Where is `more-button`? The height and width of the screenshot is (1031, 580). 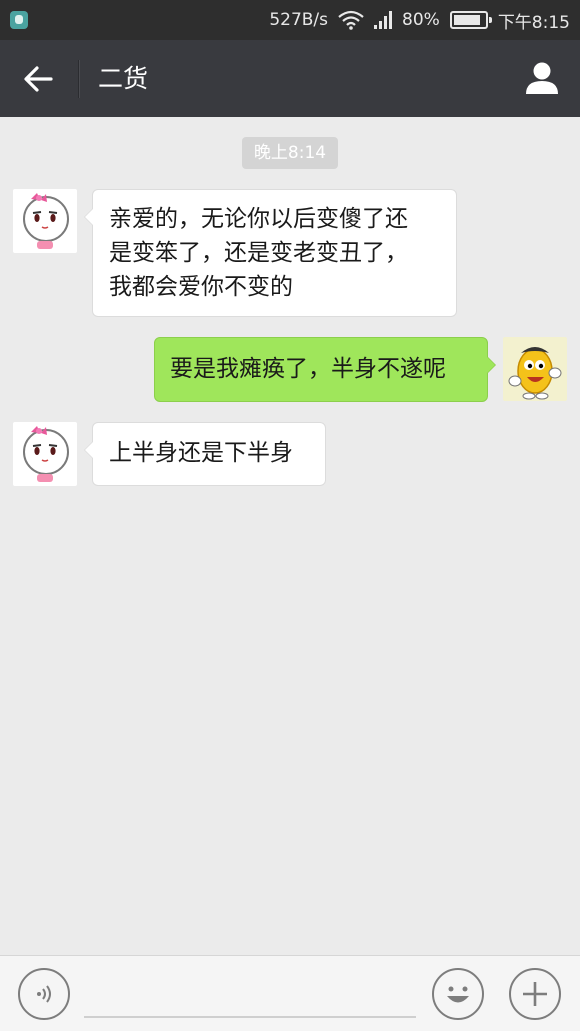
more-button is located at coordinates (535, 994).